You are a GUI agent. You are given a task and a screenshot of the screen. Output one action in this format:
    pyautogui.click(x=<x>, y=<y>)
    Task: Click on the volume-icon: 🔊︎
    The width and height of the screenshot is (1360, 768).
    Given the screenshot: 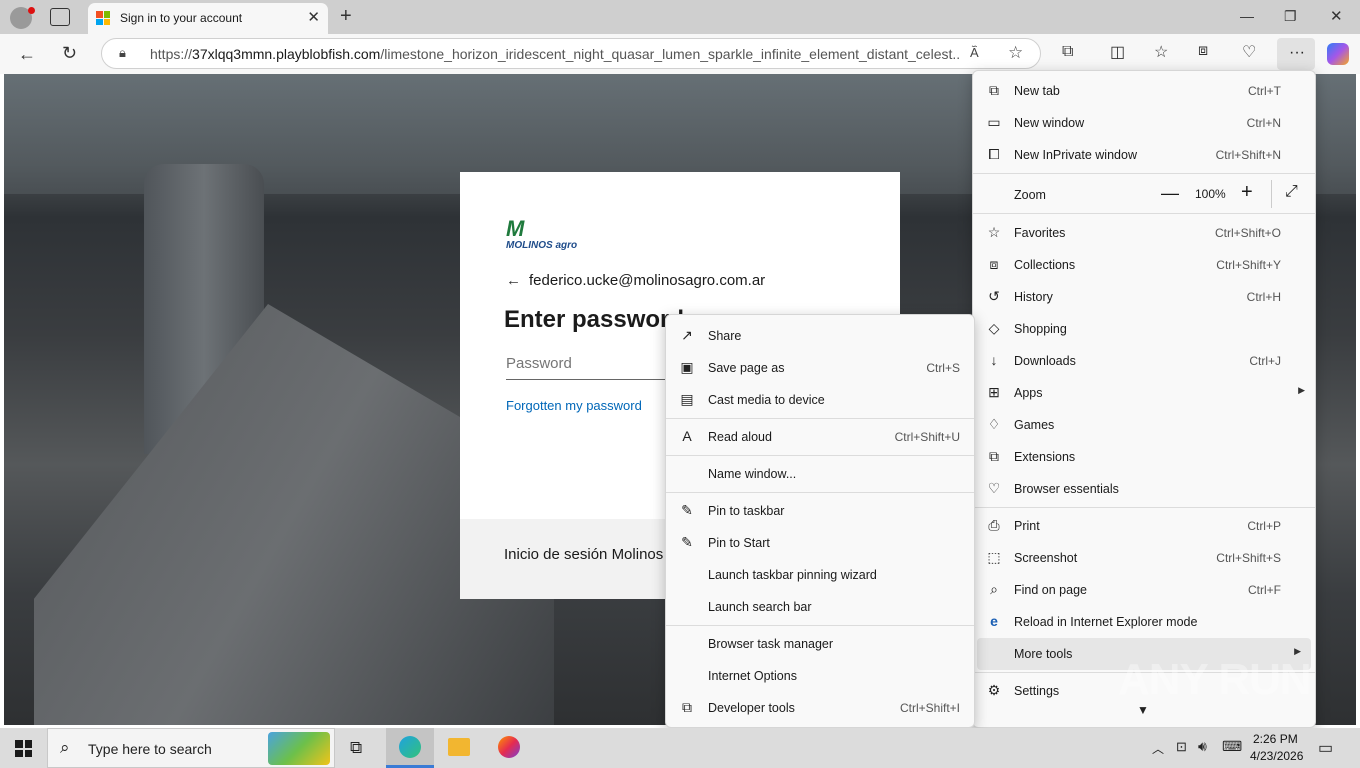 What is the action you would take?
    pyautogui.click(x=1202, y=746)
    